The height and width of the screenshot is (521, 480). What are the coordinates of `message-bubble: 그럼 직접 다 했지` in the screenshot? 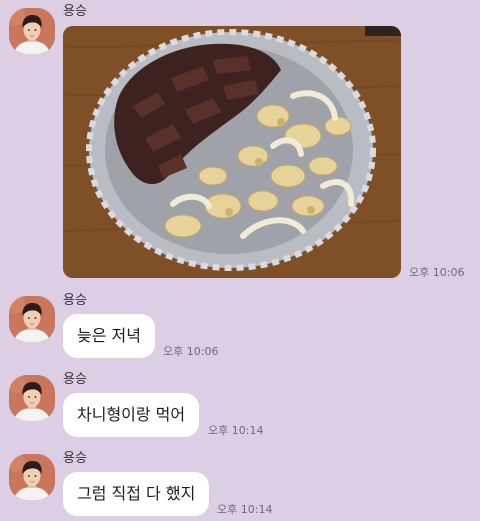 It's located at (136, 494).